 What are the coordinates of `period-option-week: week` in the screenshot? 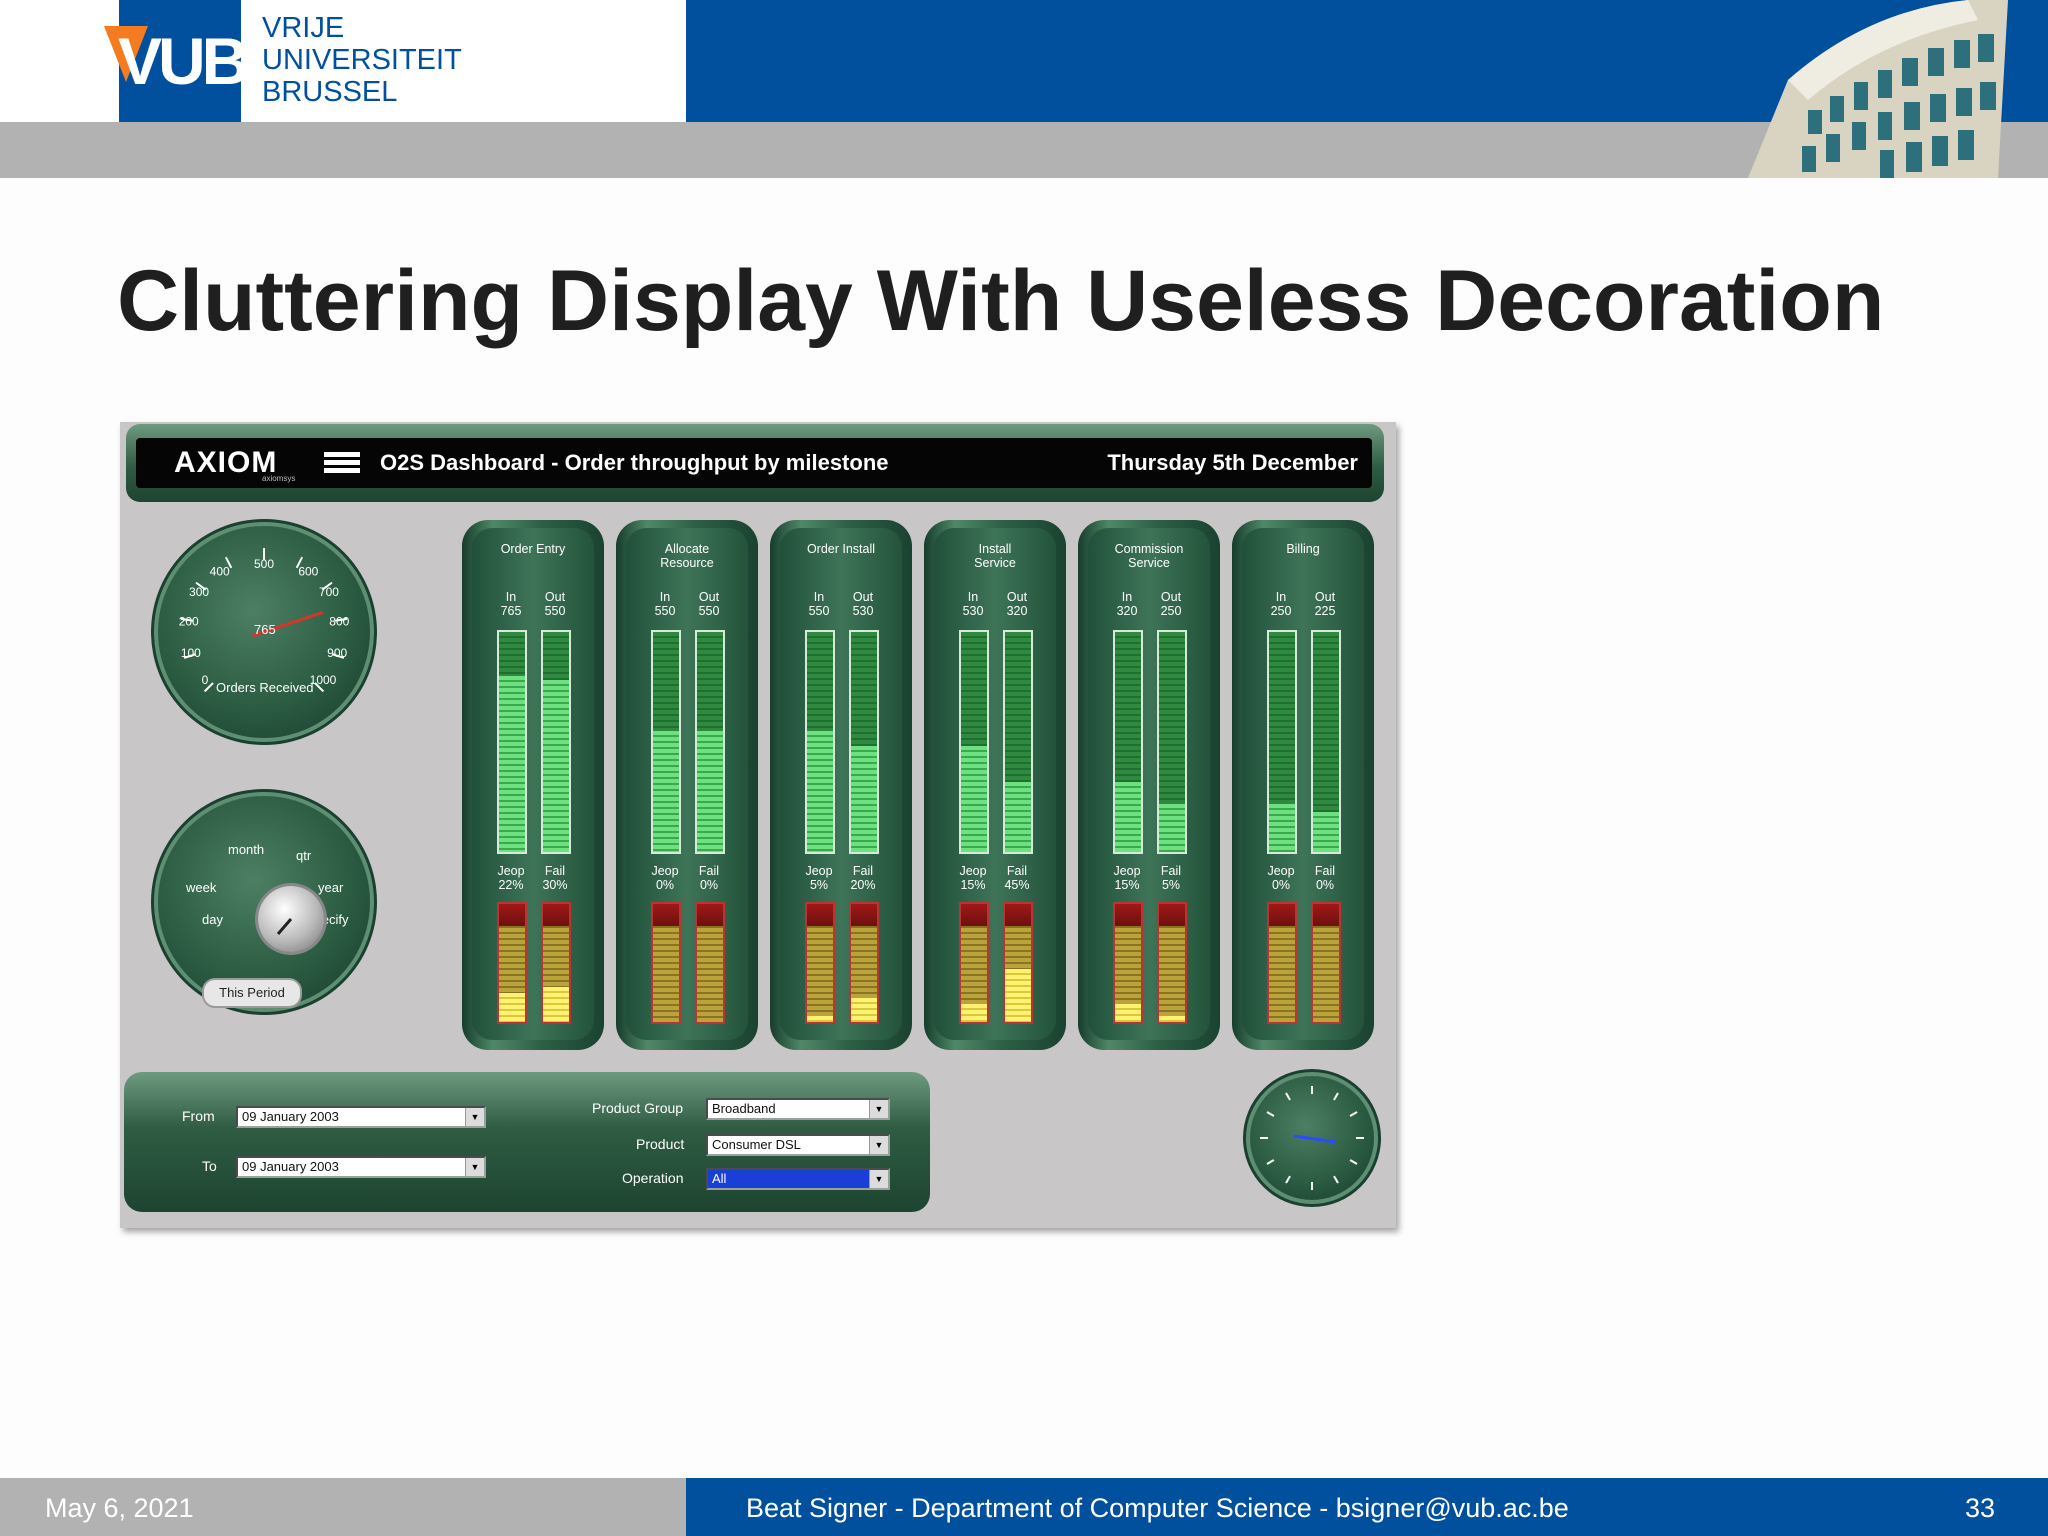 It's located at (201, 887).